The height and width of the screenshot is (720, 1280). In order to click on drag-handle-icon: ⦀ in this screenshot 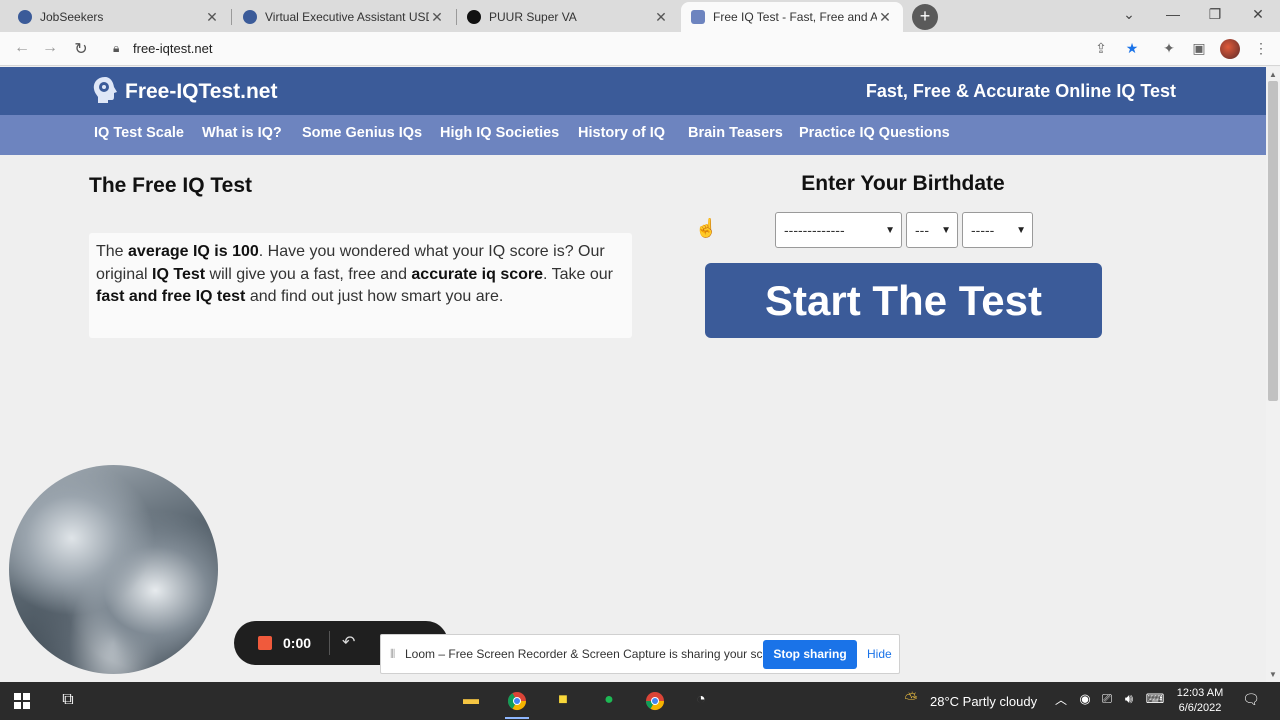, I will do `click(392, 654)`.